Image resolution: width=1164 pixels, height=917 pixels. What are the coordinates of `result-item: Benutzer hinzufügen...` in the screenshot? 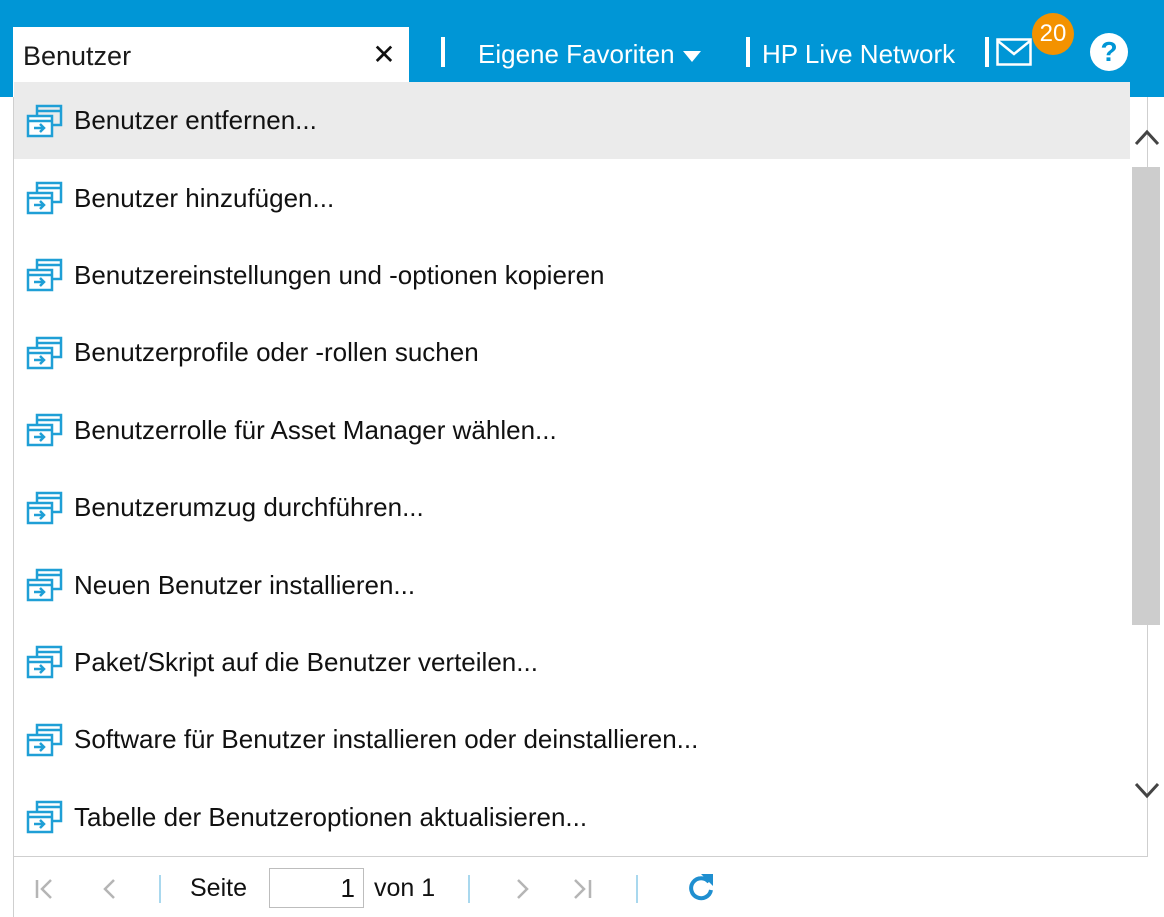 It's located at (572, 197).